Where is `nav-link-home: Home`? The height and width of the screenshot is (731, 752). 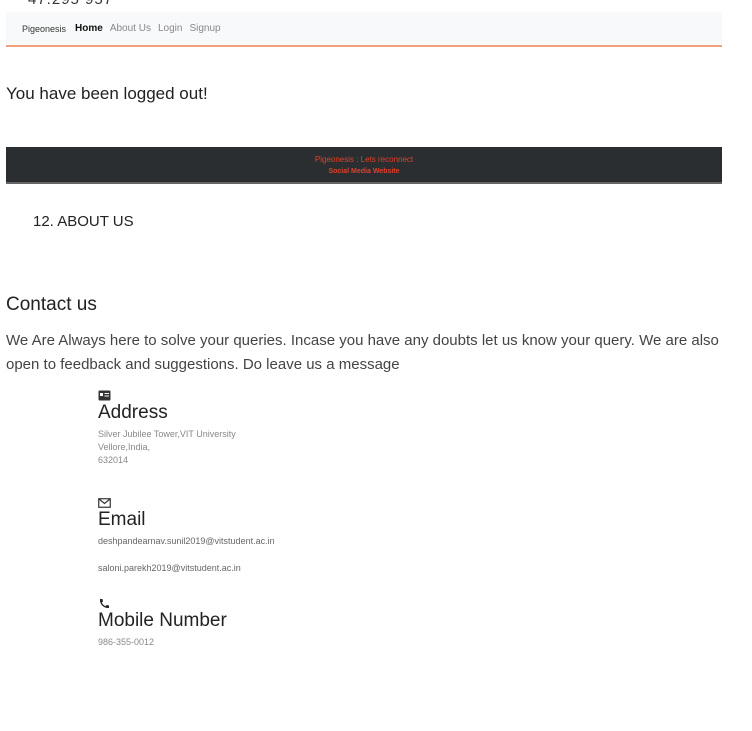 nav-link-home: Home is located at coordinates (89, 28).